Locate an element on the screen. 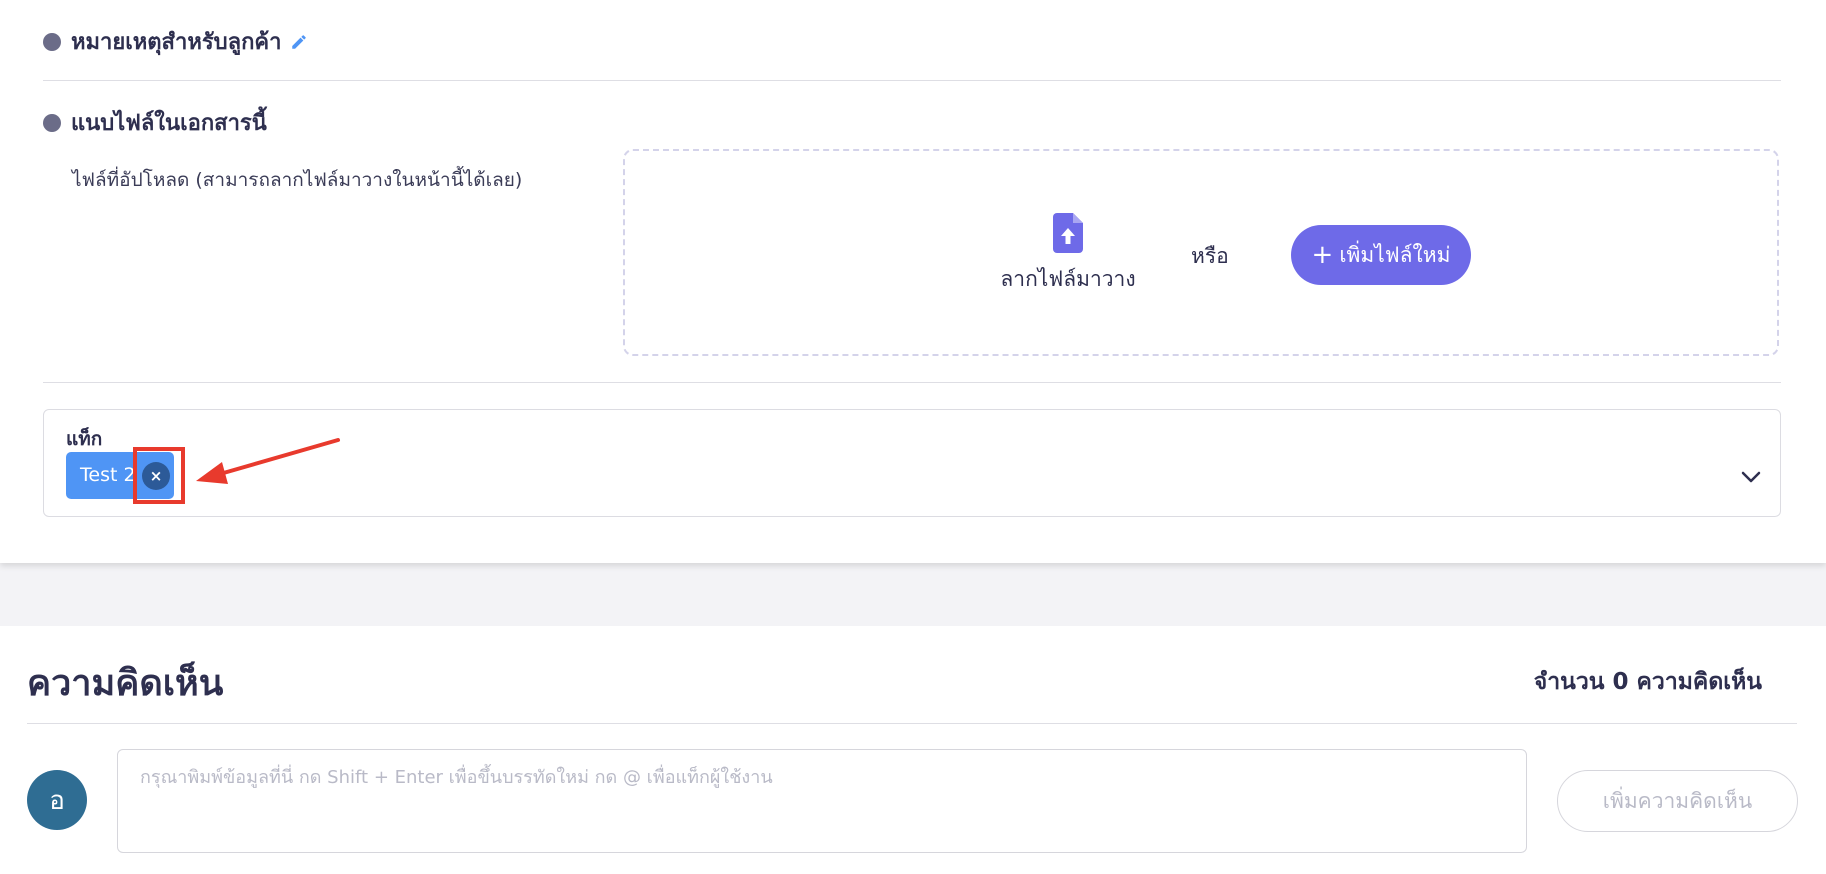 The width and height of the screenshot is (1826, 874). add-file-button: + เพิ่มไฟล์ใหม่ is located at coordinates (1381, 255).